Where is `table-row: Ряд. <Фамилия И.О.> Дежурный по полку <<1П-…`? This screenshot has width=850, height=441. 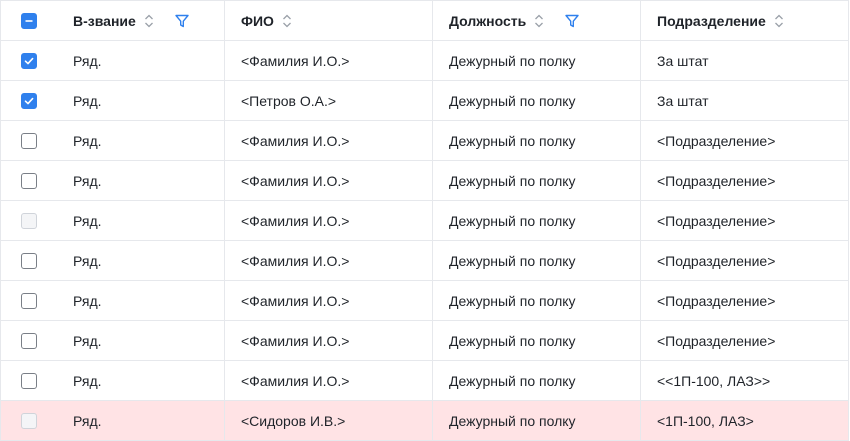 table-row: Ряд. <Фамилия И.О.> Дежурный по полку <<1П-… is located at coordinates (424, 381).